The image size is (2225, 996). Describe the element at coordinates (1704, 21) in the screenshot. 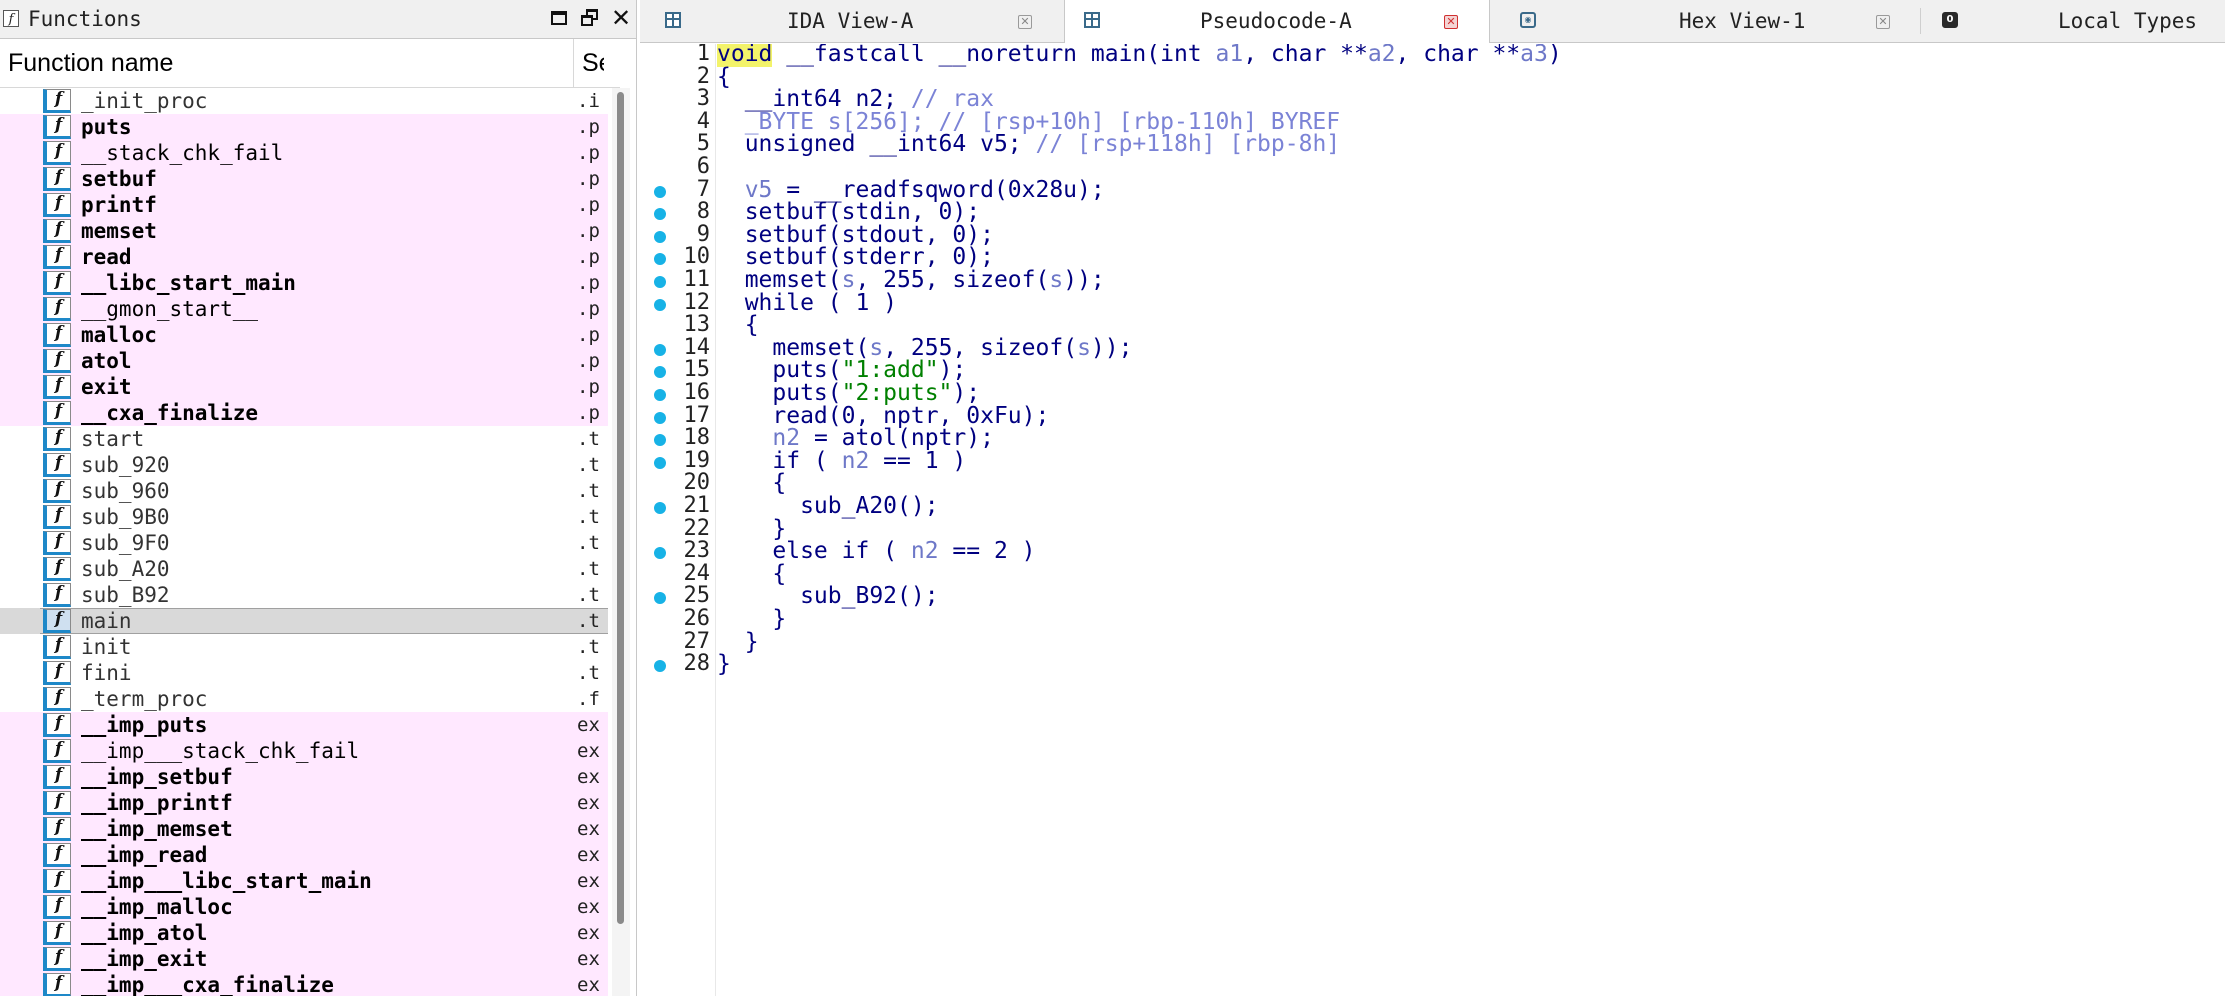

I see `tab-hex-view-1: ◉ Hex View-1 ✕` at that location.